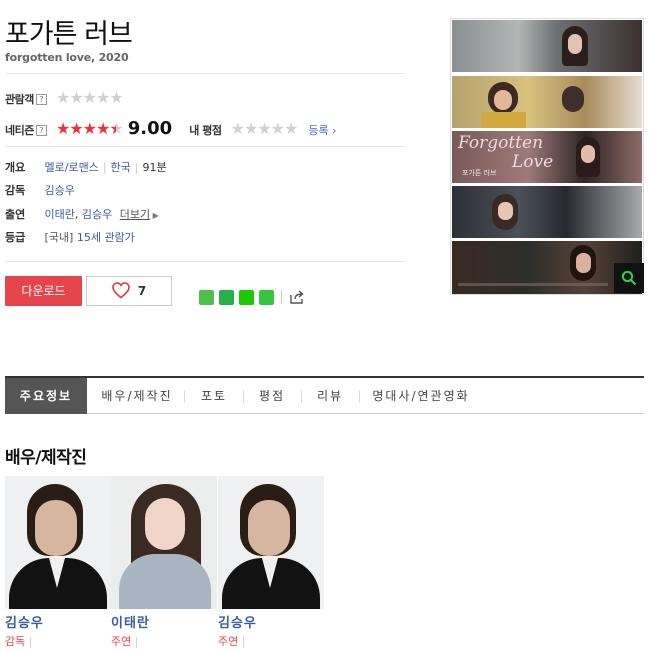 This screenshot has width=650, height=652. I want to click on tab-rating: 평점, so click(272, 396).